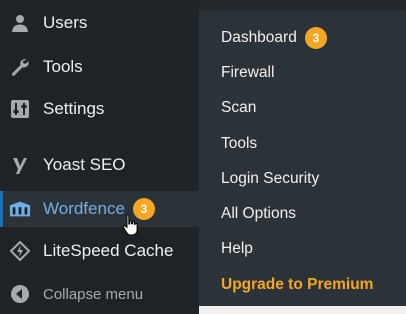 This screenshot has width=406, height=314. Describe the element at coordinates (130, 225) in the screenshot. I see `hand-pointer-cursor-icon` at that location.